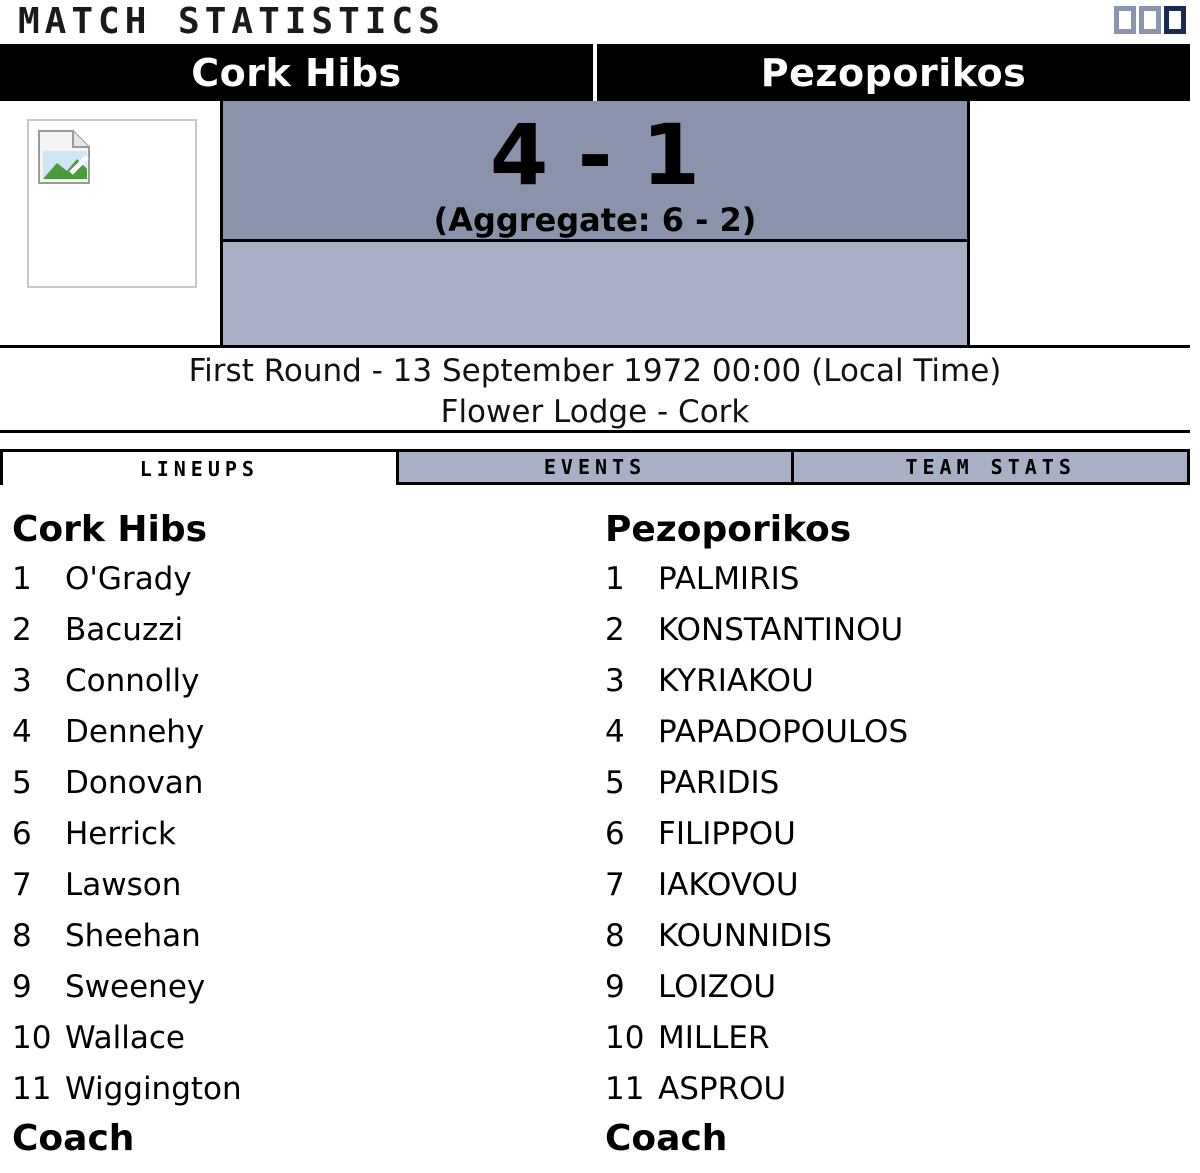 The height and width of the screenshot is (1173, 1200). I want to click on broken-image-icon, so click(64, 157).